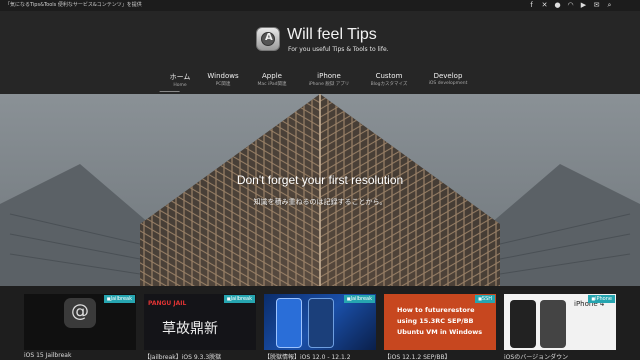 Image resolution: width=640 pixels, height=360 pixels. Describe the element at coordinates (268, 39) in the screenshot. I see `site-logo-icon: A` at that location.